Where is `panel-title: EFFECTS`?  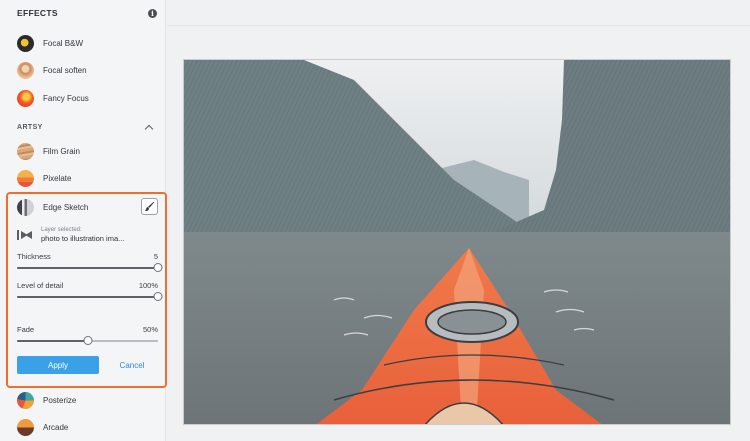
panel-title: EFFECTS is located at coordinates (37, 13).